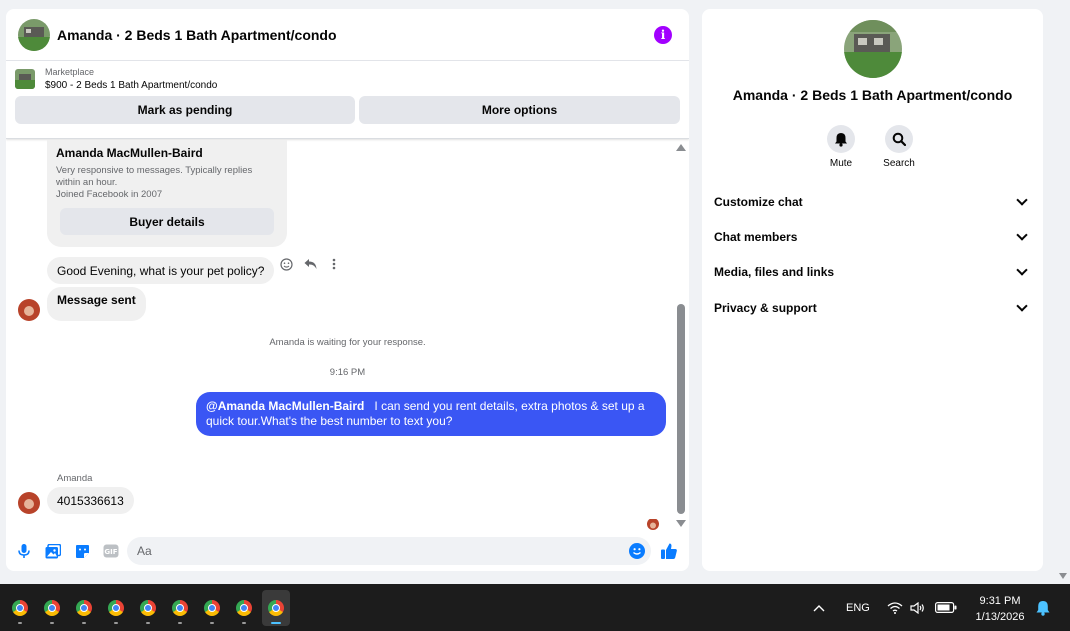 This screenshot has height=631, width=1070. I want to click on gif-icon: GIF, so click(111, 551).